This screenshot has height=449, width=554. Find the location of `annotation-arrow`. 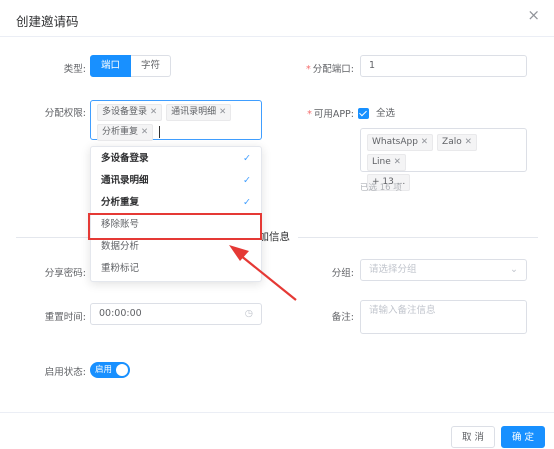

annotation-arrow is located at coordinates (263, 273).